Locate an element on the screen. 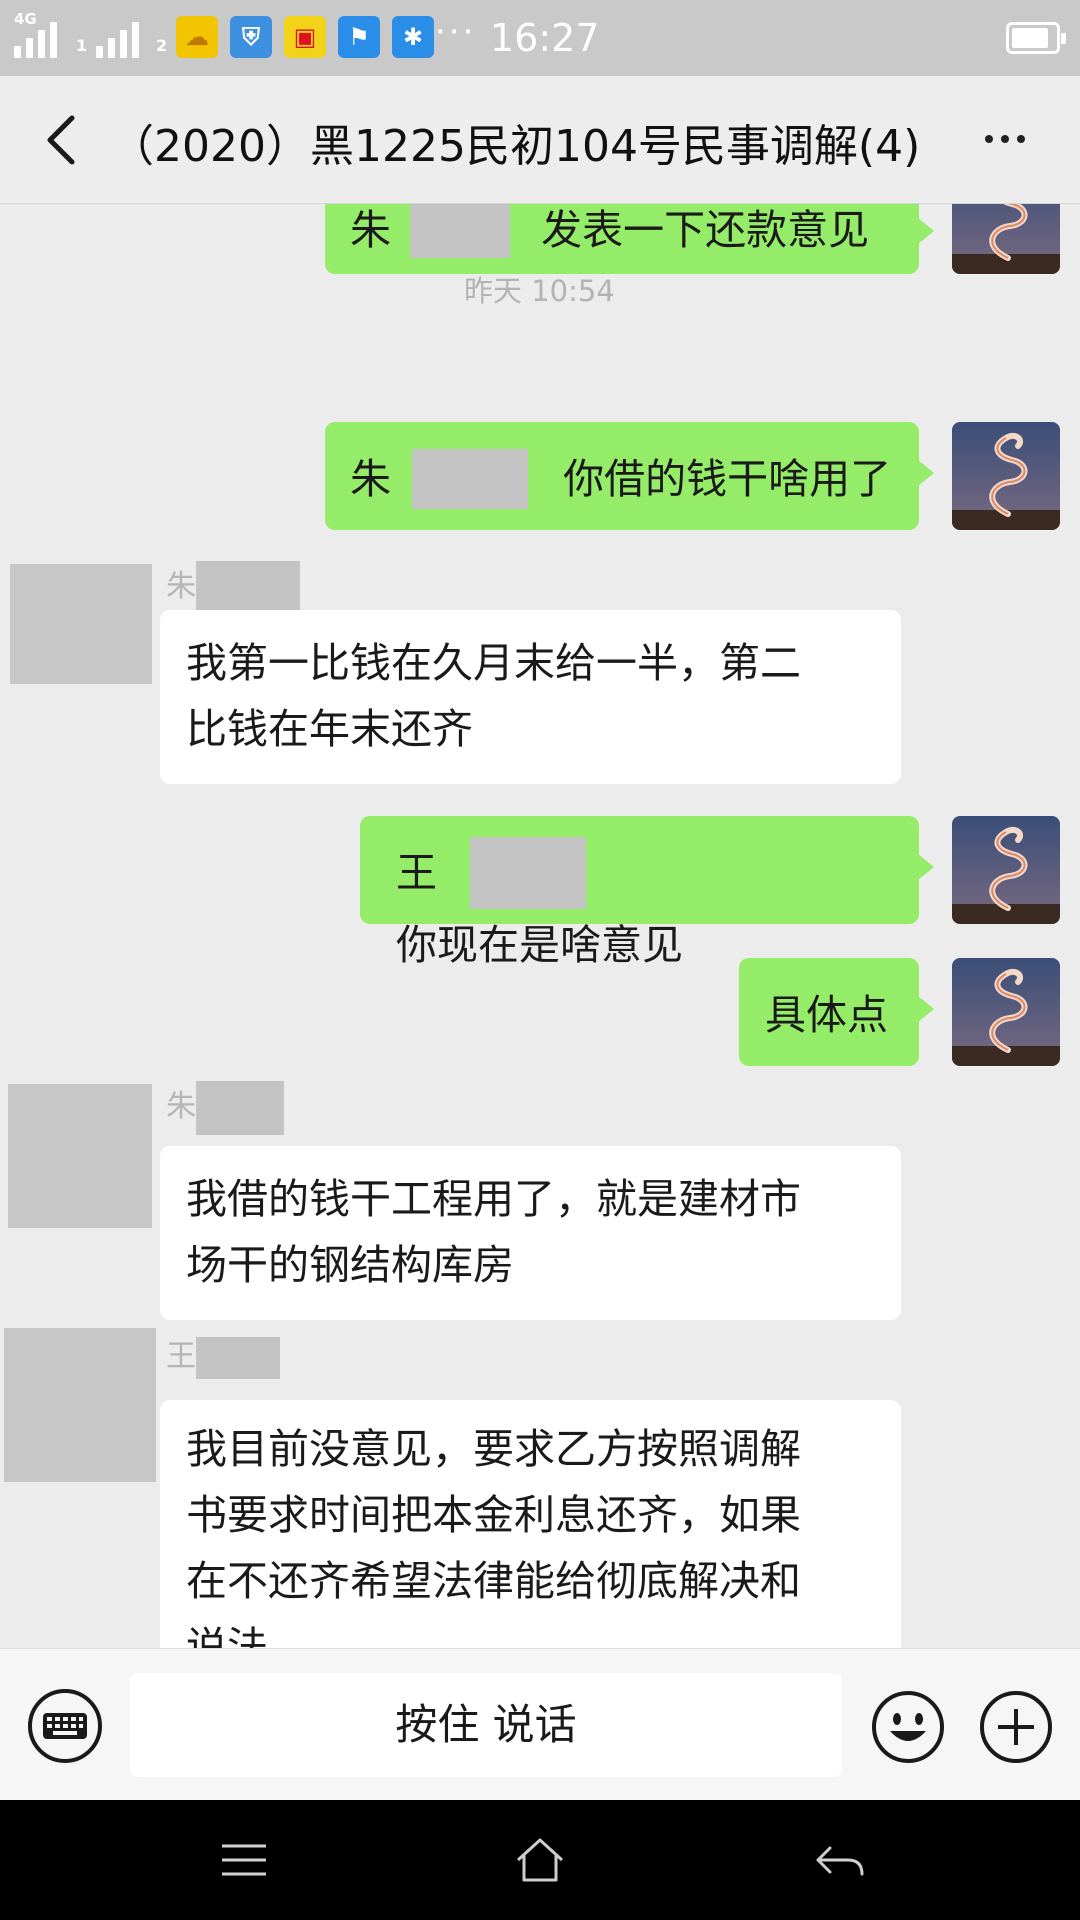 Image resolution: width=1080 pixels, height=1920 pixels. message-text-line: 比钱在年末还齐 is located at coordinates (329, 729).